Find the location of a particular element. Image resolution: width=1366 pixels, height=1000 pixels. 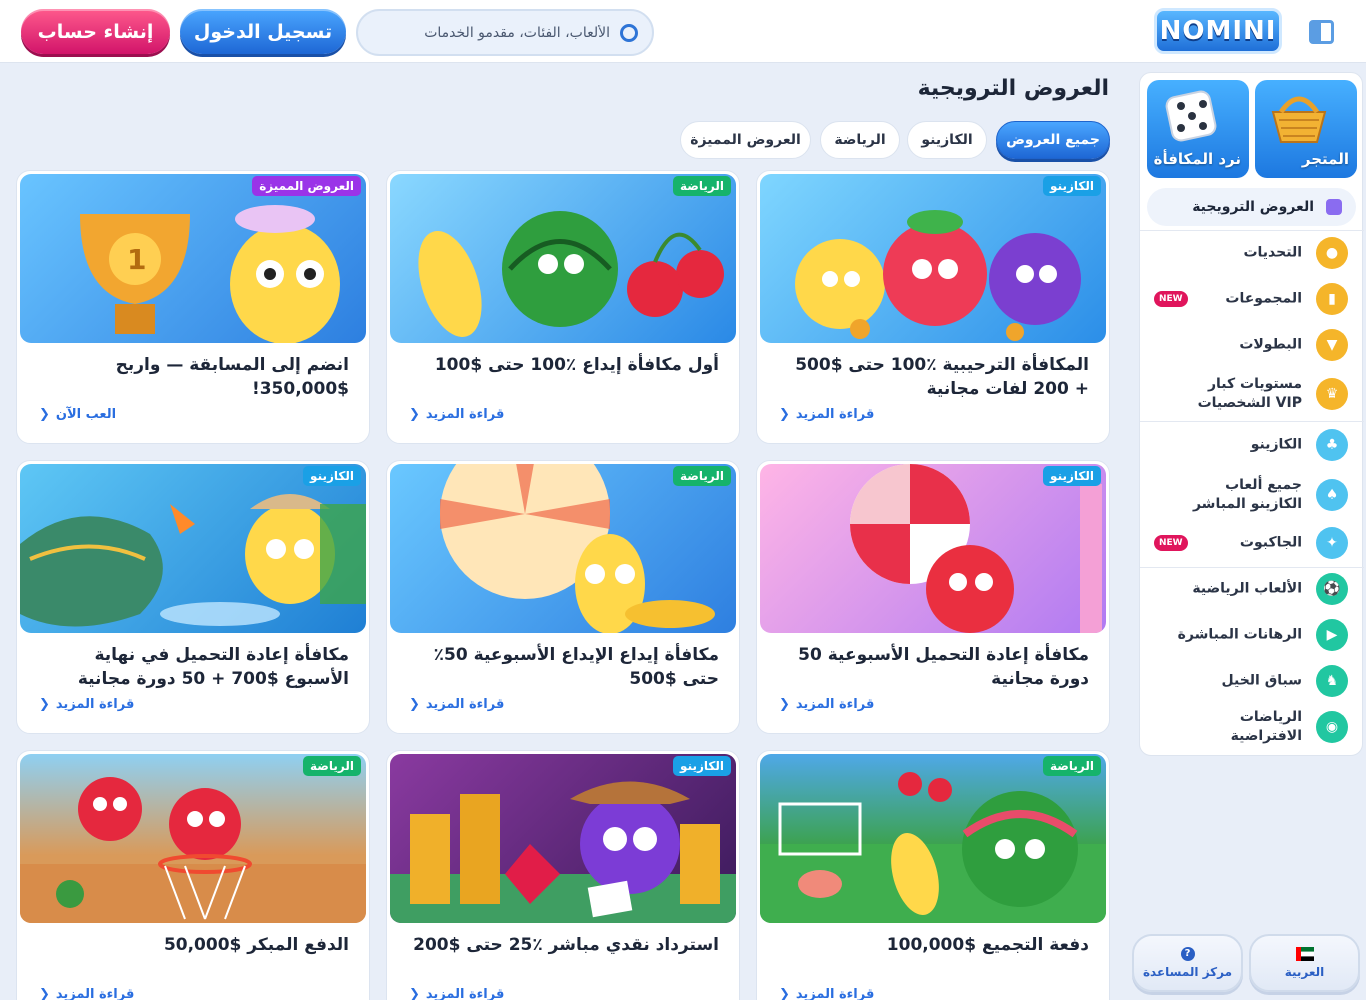

sidebar-item-jackpot: ✦ الجاكبوت NEW is located at coordinates (1252, 543).